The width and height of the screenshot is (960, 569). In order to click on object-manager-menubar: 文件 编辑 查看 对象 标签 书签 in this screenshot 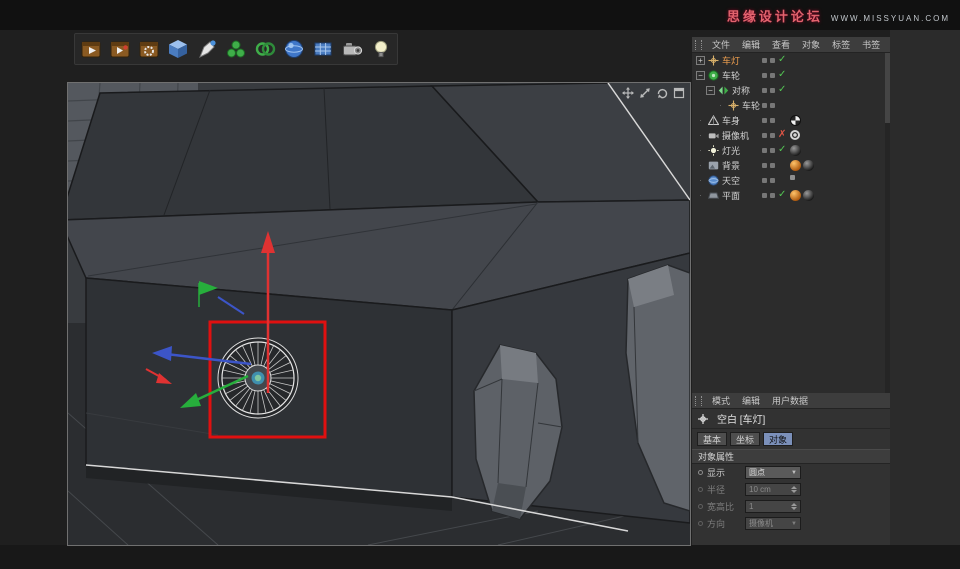, I will do `click(791, 45)`.